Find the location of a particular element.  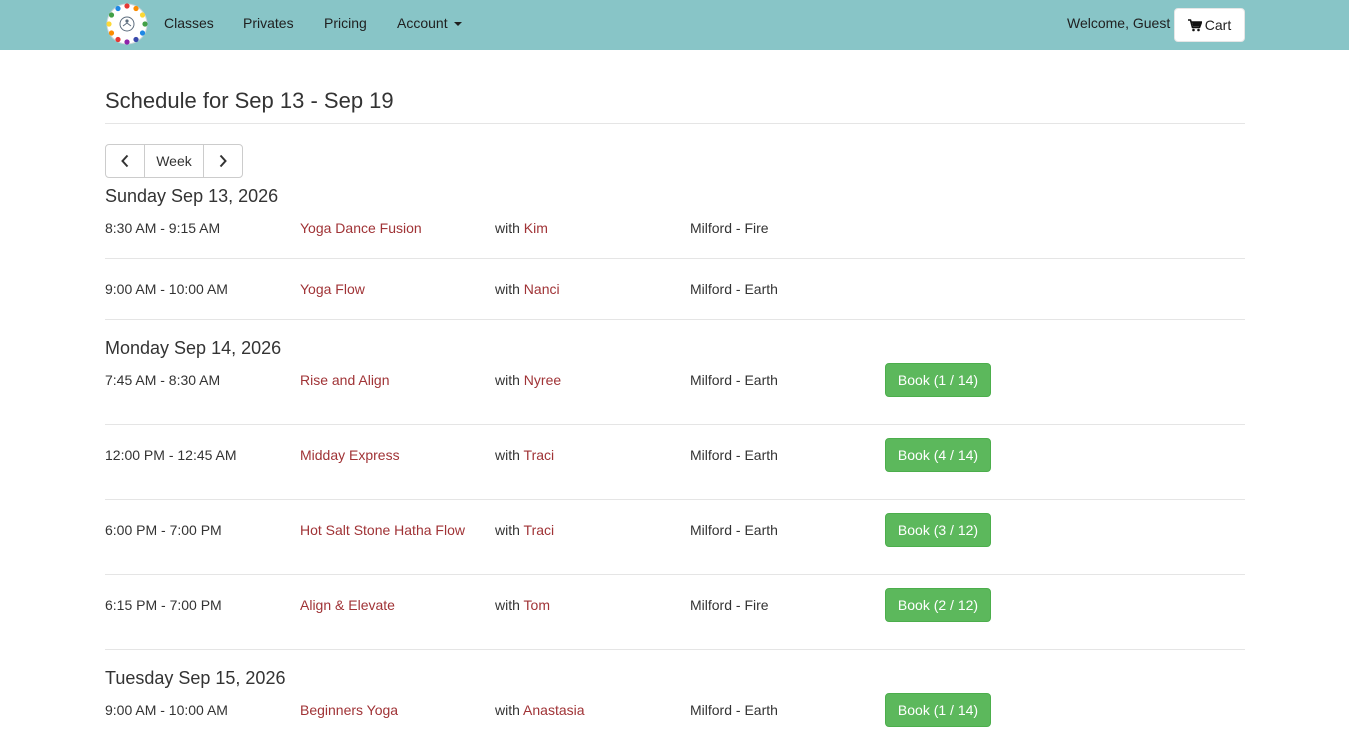

class-name-link: Yoga Dance Fusion is located at coordinates (361, 228).